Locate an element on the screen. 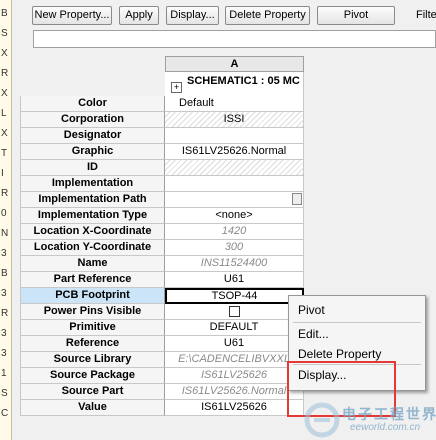 The width and height of the screenshot is (436, 440). row-label-location-x-coordinate: Location X-Coordinate is located at coordinates (92, 232).